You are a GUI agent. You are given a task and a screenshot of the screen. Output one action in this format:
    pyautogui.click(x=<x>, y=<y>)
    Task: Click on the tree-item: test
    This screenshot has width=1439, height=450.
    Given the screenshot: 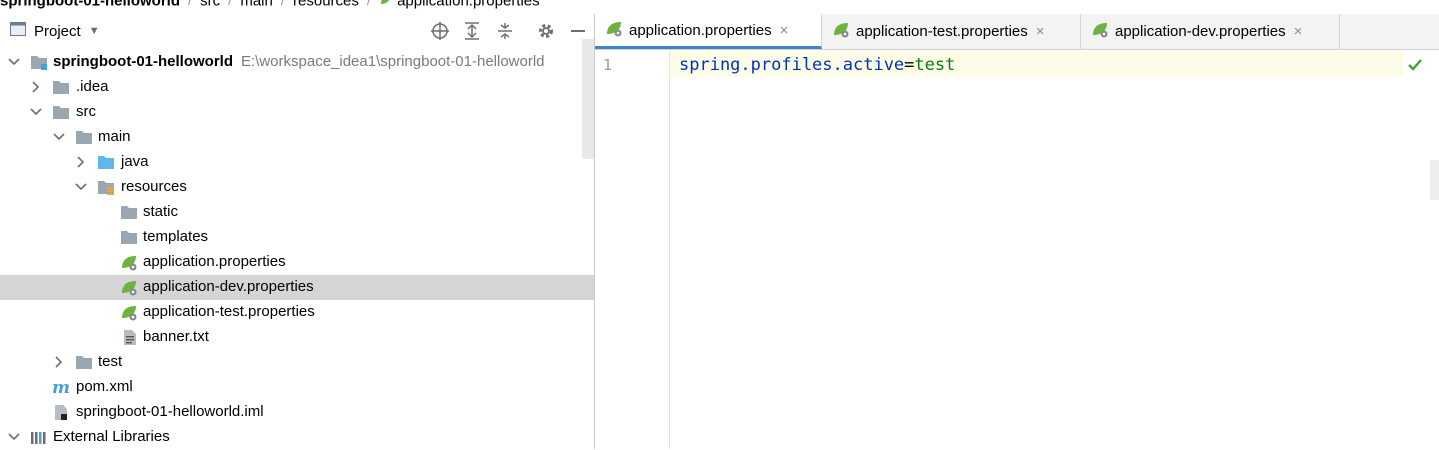 What is the action you would take?
    pyautogui.click(x=297, y=362)
    